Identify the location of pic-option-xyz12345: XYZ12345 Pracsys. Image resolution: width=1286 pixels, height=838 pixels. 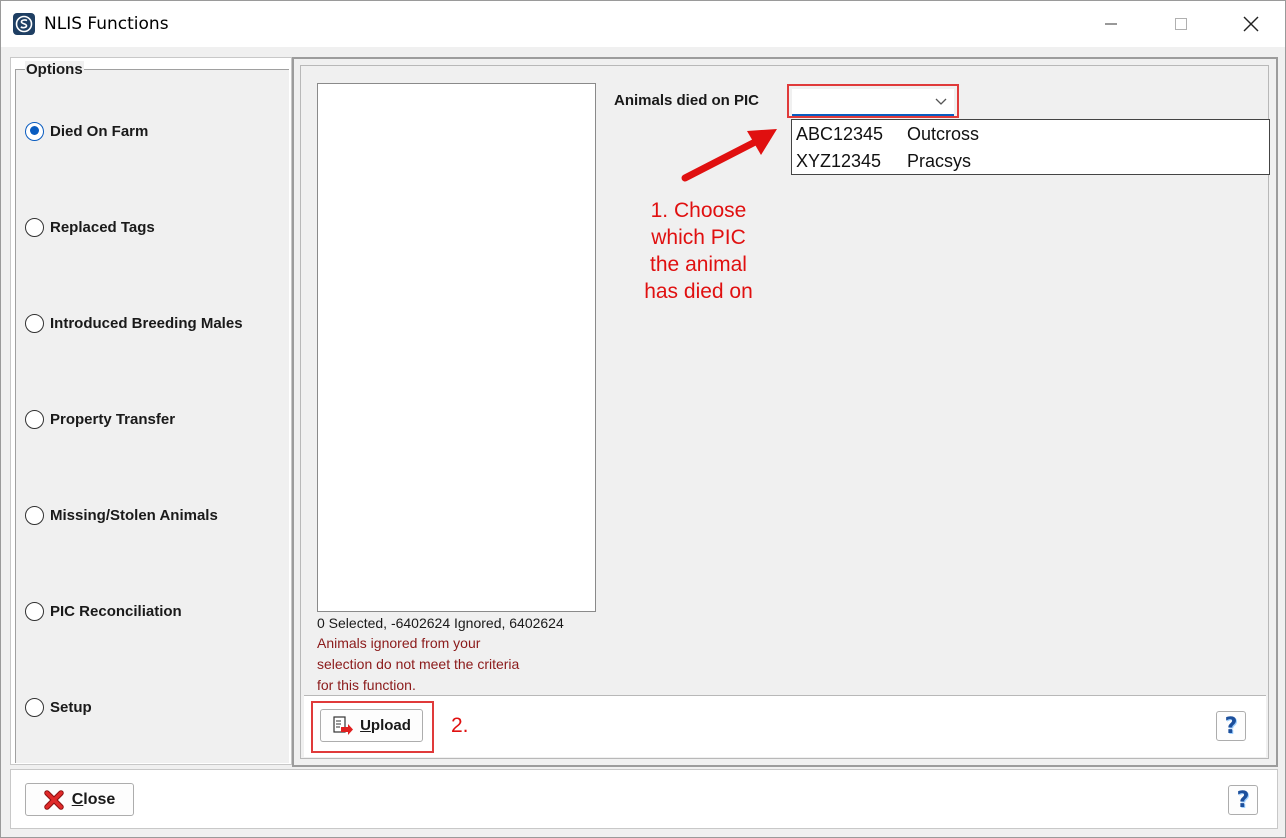
(883, 161).